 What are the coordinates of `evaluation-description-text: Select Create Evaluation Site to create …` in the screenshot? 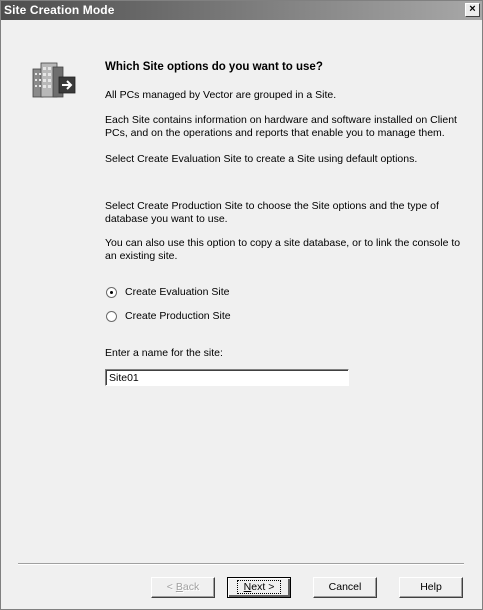 It's located at (261, 159).